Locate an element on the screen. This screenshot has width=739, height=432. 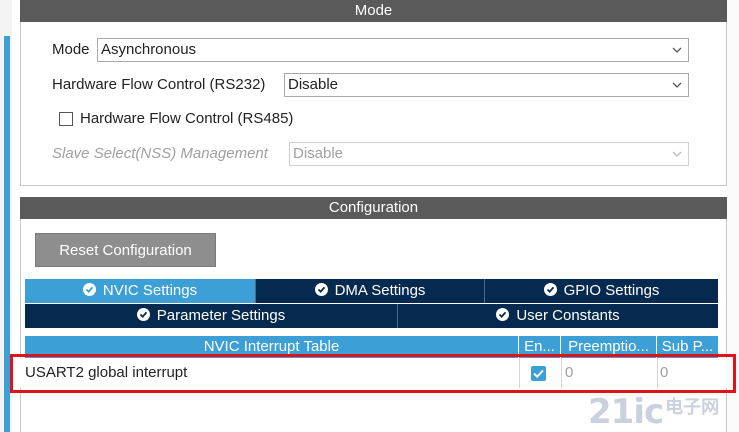
highlight-annotation is located at coordinates (373, 373).